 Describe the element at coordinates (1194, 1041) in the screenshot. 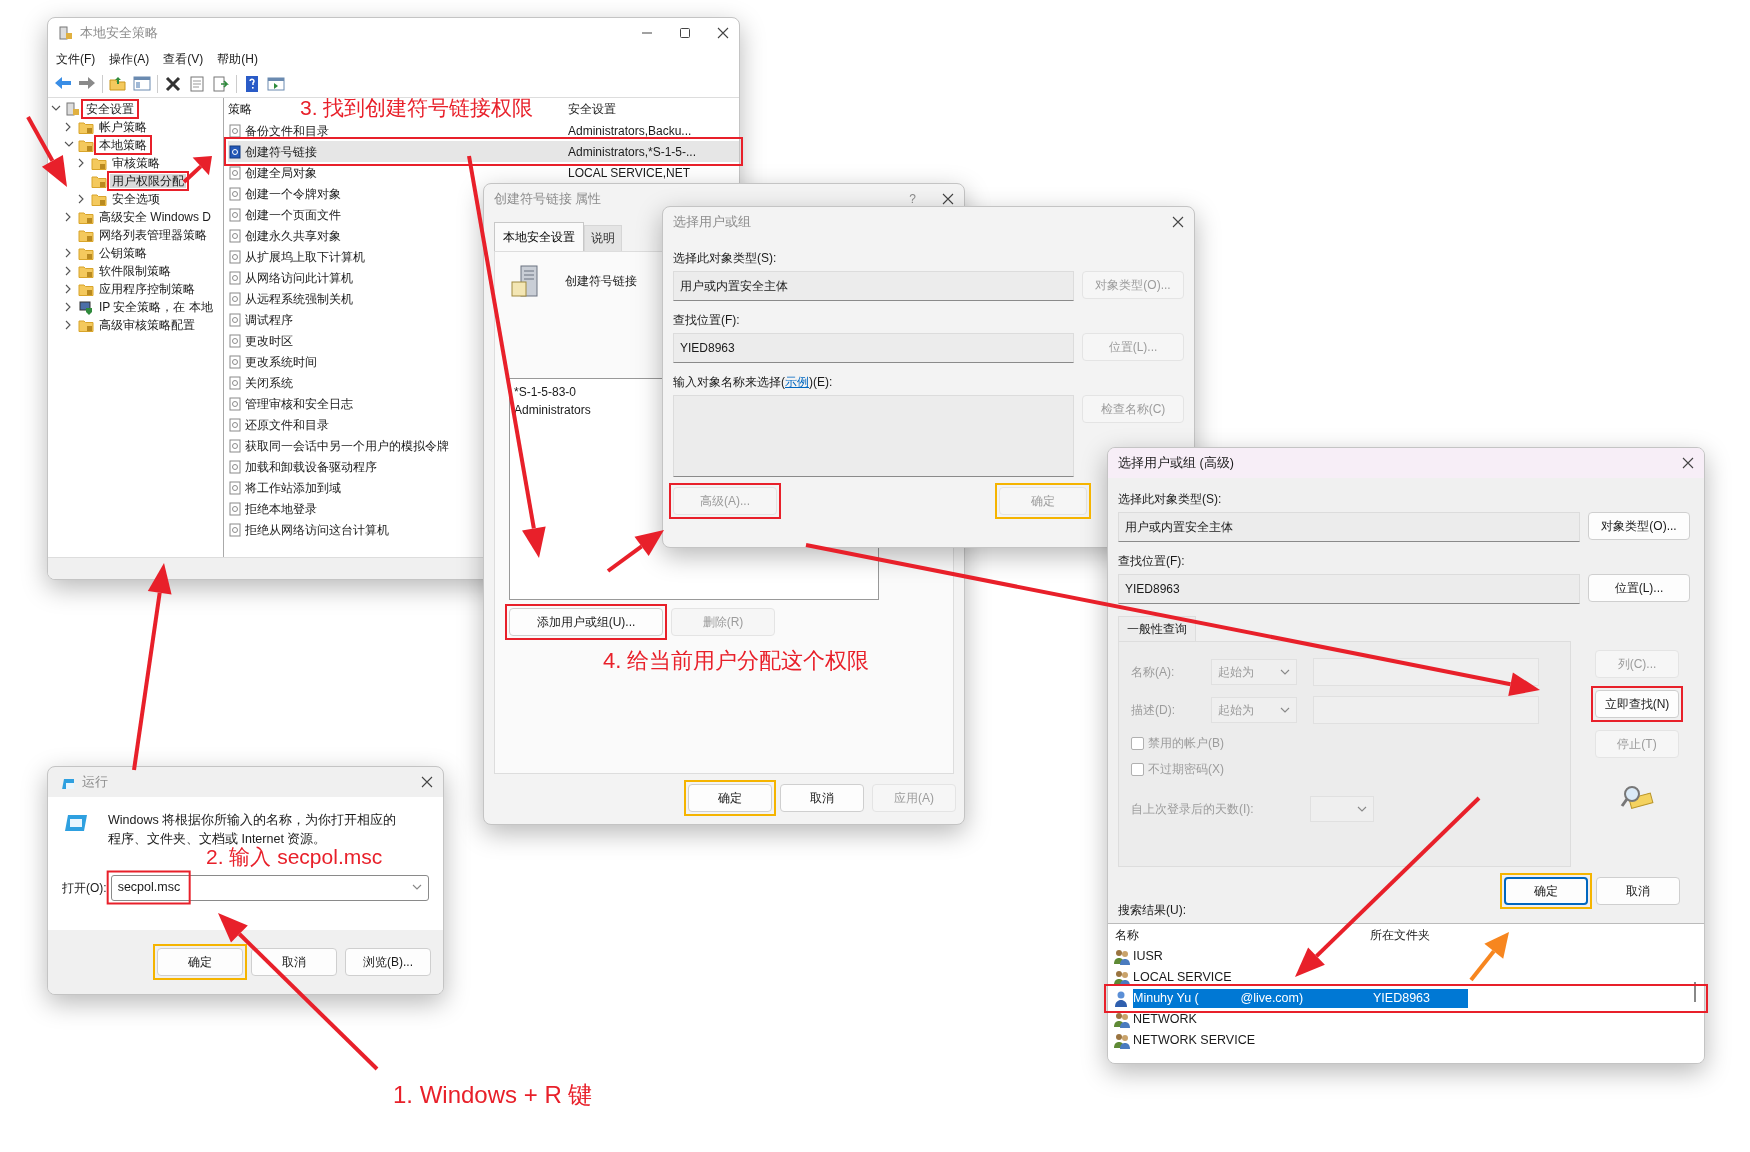

I see `result-name: NETWORK SERVICE` at that location.